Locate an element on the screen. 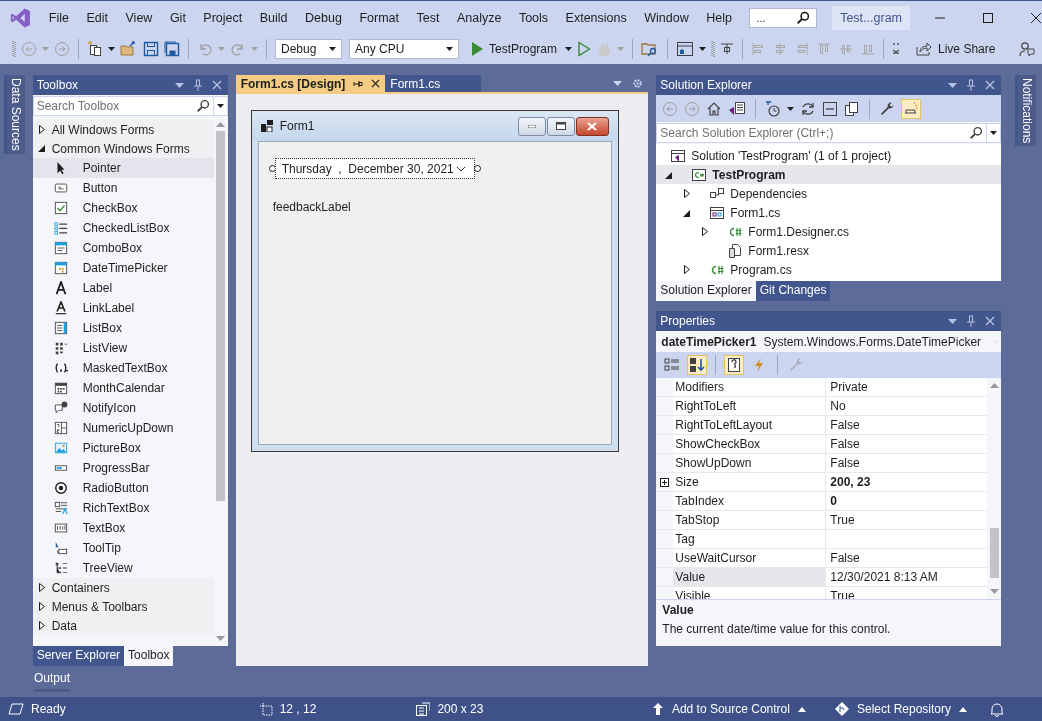  maximize-icon is located at coordinates (988, 17).